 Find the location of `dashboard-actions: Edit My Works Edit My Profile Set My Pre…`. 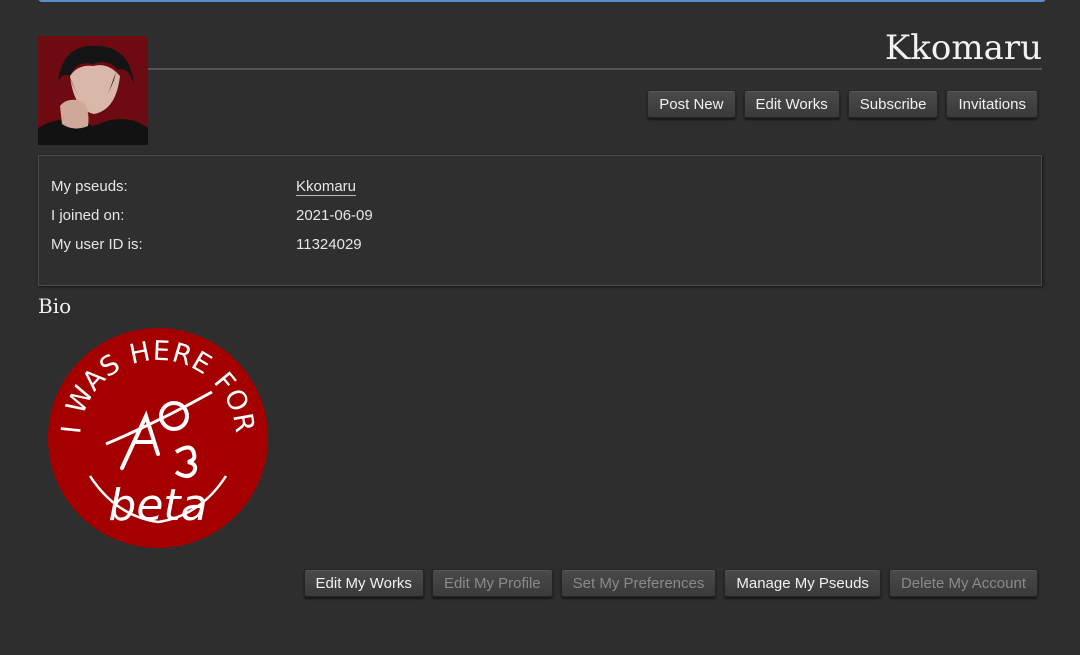

dashboard-actions: Edit My Works Edit My Profile Set My Pre… is located at coordinates (670, 583).